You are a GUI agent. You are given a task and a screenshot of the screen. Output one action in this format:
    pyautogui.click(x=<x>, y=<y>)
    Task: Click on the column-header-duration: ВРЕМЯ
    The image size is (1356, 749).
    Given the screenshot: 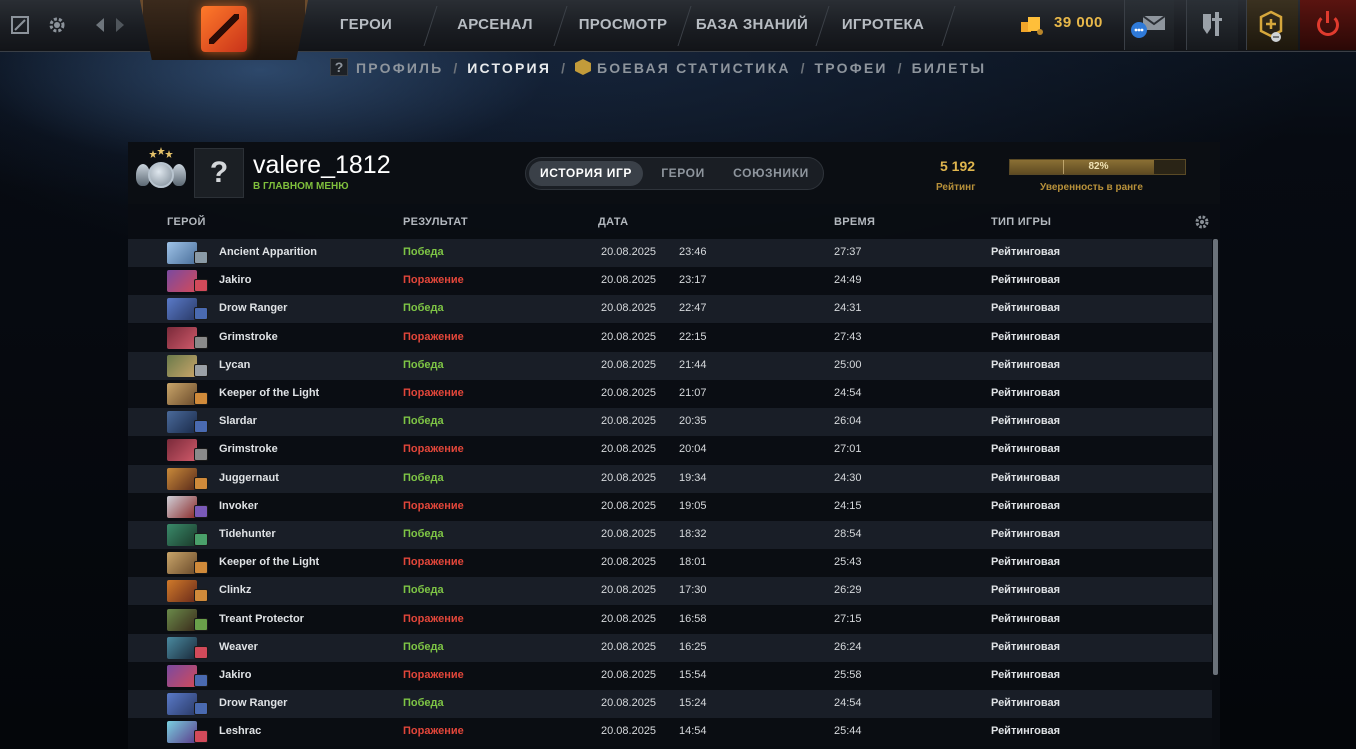 What is the action you would take?
    pyautogui.click(x=854, y=222)
    